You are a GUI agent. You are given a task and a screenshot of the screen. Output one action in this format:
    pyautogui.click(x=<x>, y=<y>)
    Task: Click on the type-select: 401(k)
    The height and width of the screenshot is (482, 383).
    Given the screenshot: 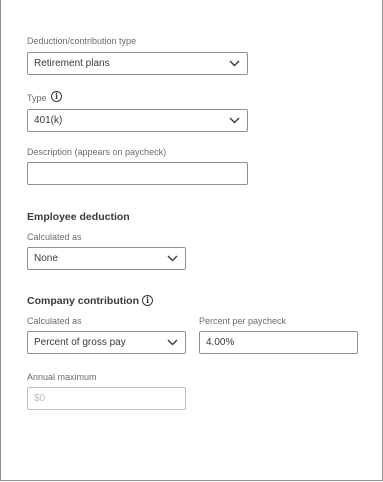 What is the action you would take?
    pyautogui.click(x=137, y=120)
    